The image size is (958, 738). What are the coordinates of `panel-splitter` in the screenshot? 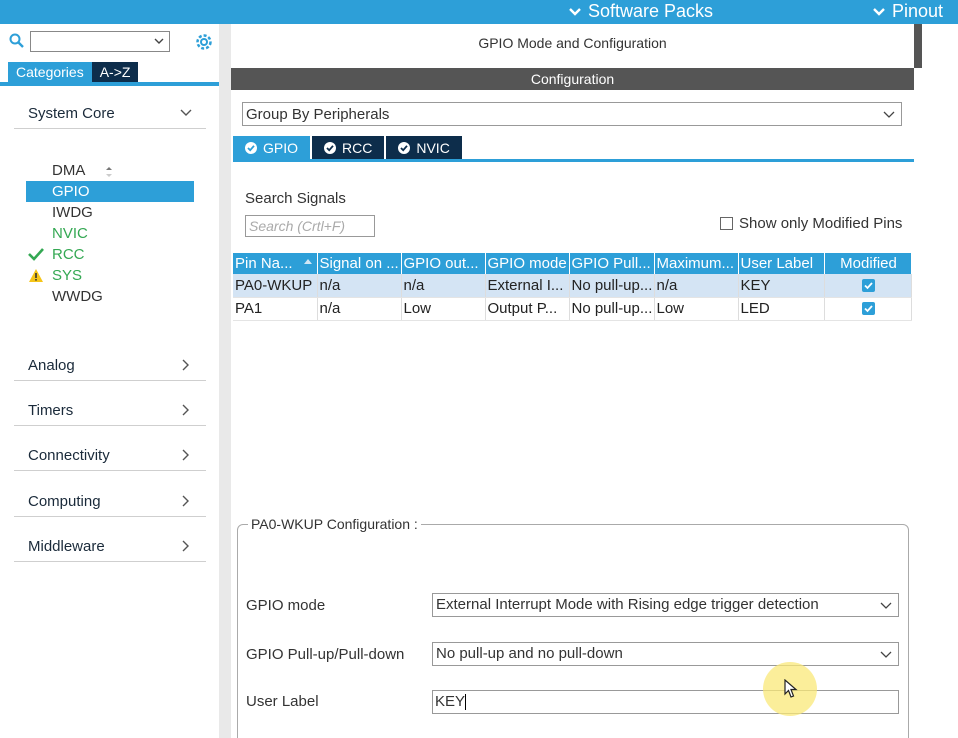 It's located at (225, 381).